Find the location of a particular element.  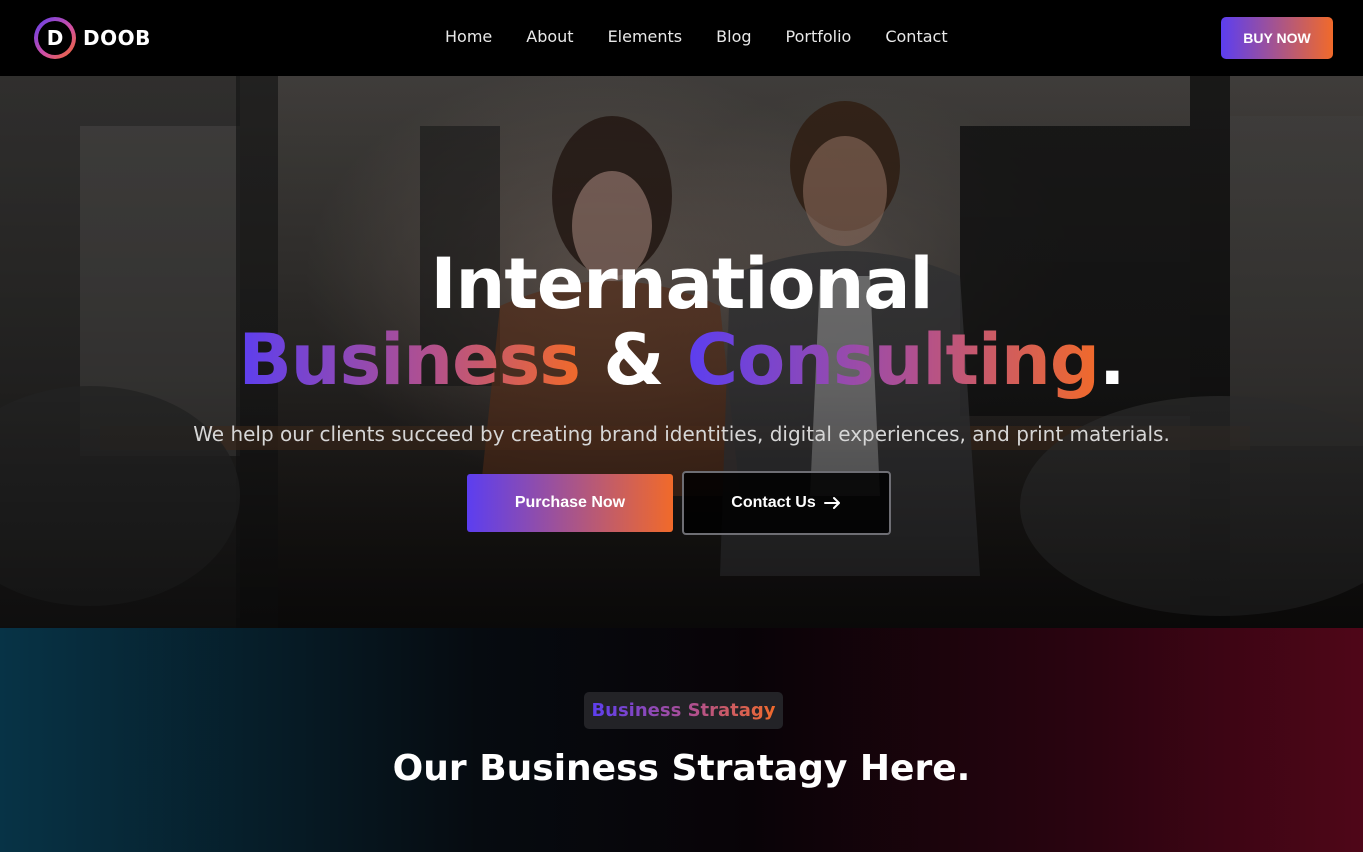

hero-title-line2: Business & Consulting. is located at coordinates (681, 360).